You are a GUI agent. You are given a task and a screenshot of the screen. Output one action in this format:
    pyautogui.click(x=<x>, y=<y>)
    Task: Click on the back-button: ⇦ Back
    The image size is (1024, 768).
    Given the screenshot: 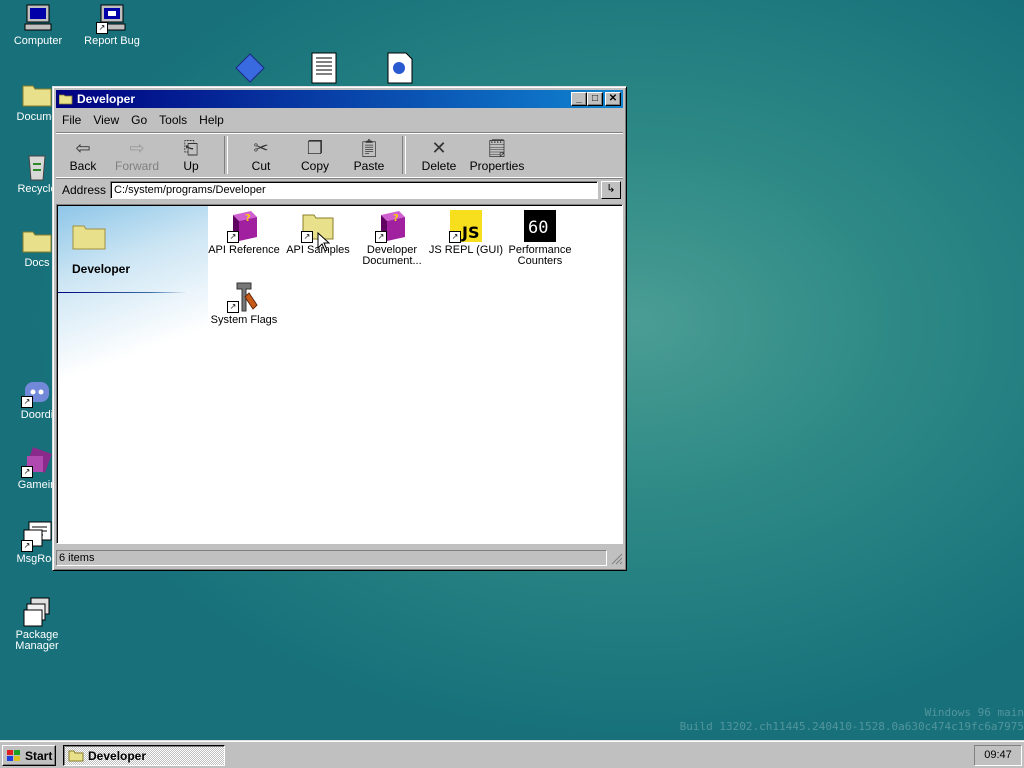 What is the action you would take?
    pyautogui.click(x=83, y=157)
    